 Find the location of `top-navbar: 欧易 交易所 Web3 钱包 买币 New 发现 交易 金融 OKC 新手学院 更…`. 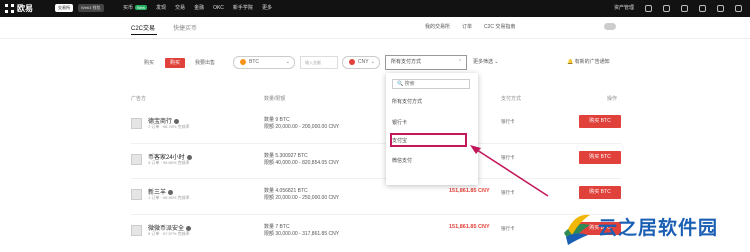

top-navbar: 欧易 交易所 Web3 钱包 买币 New 发现 交易 金融 OKC 新手学院 更… is located at coordinates (375, 8).